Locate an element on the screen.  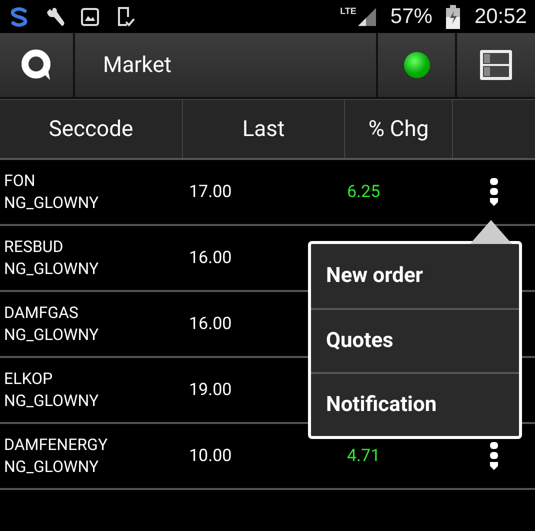
layout-icon is located at coordinates (496, 65).